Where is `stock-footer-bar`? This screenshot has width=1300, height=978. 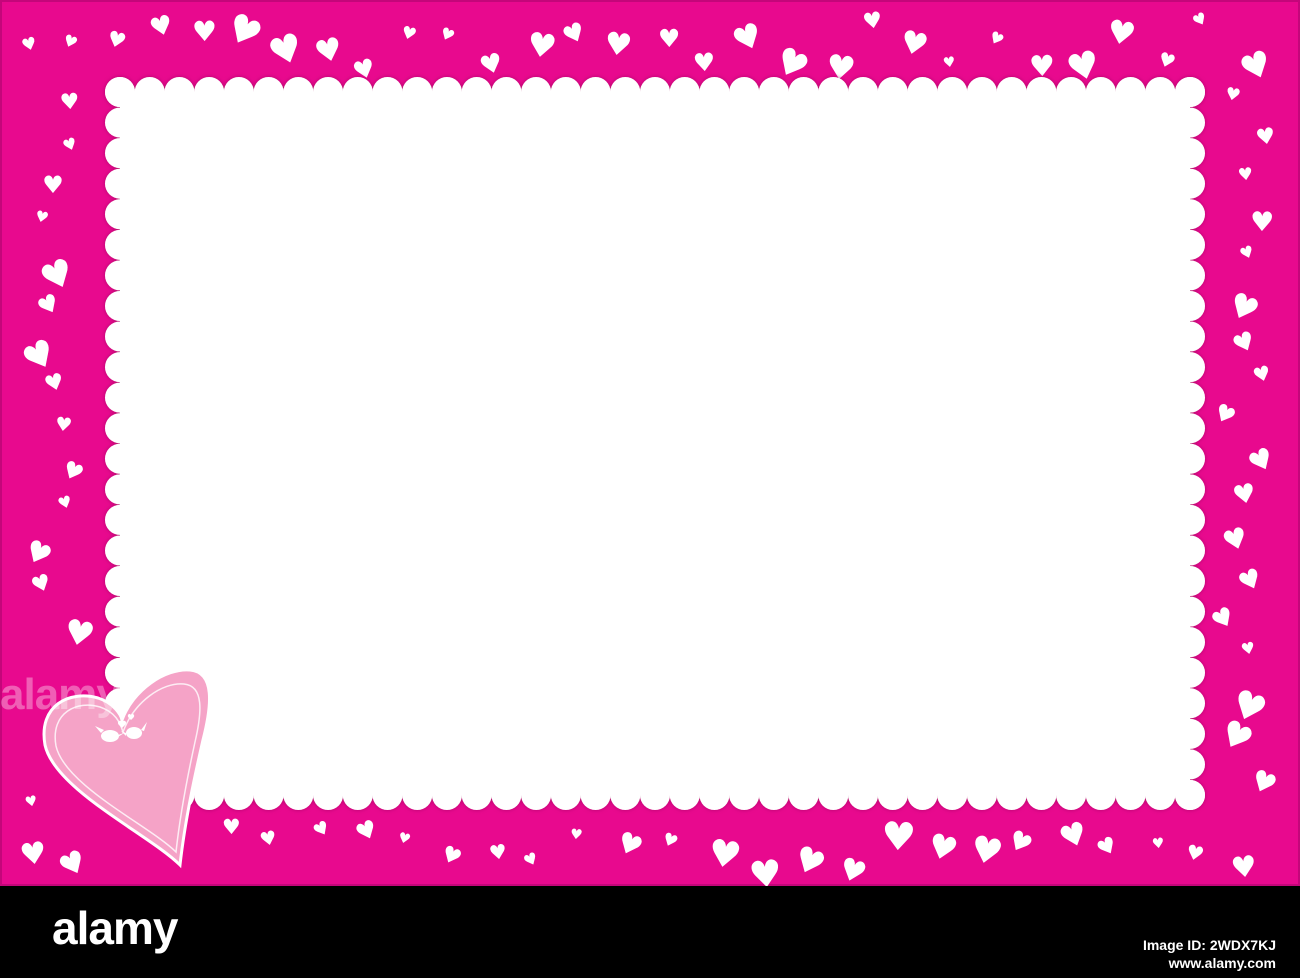
stock-footer-bar is located at coordinates (650, 932).